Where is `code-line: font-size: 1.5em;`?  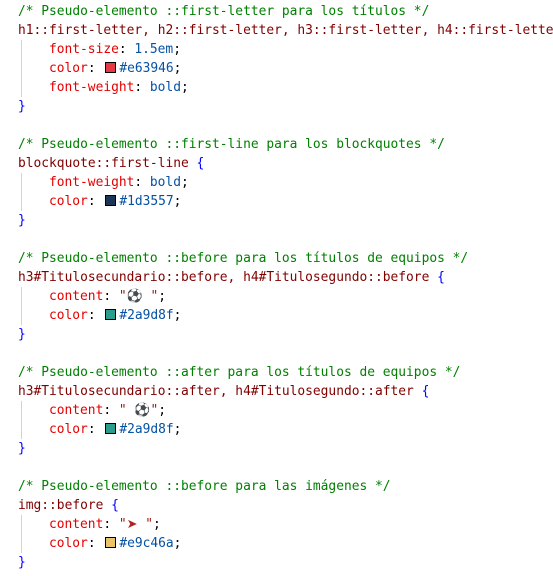 code-line: font-size: 1.5em; is located at coordinates (285, 49).